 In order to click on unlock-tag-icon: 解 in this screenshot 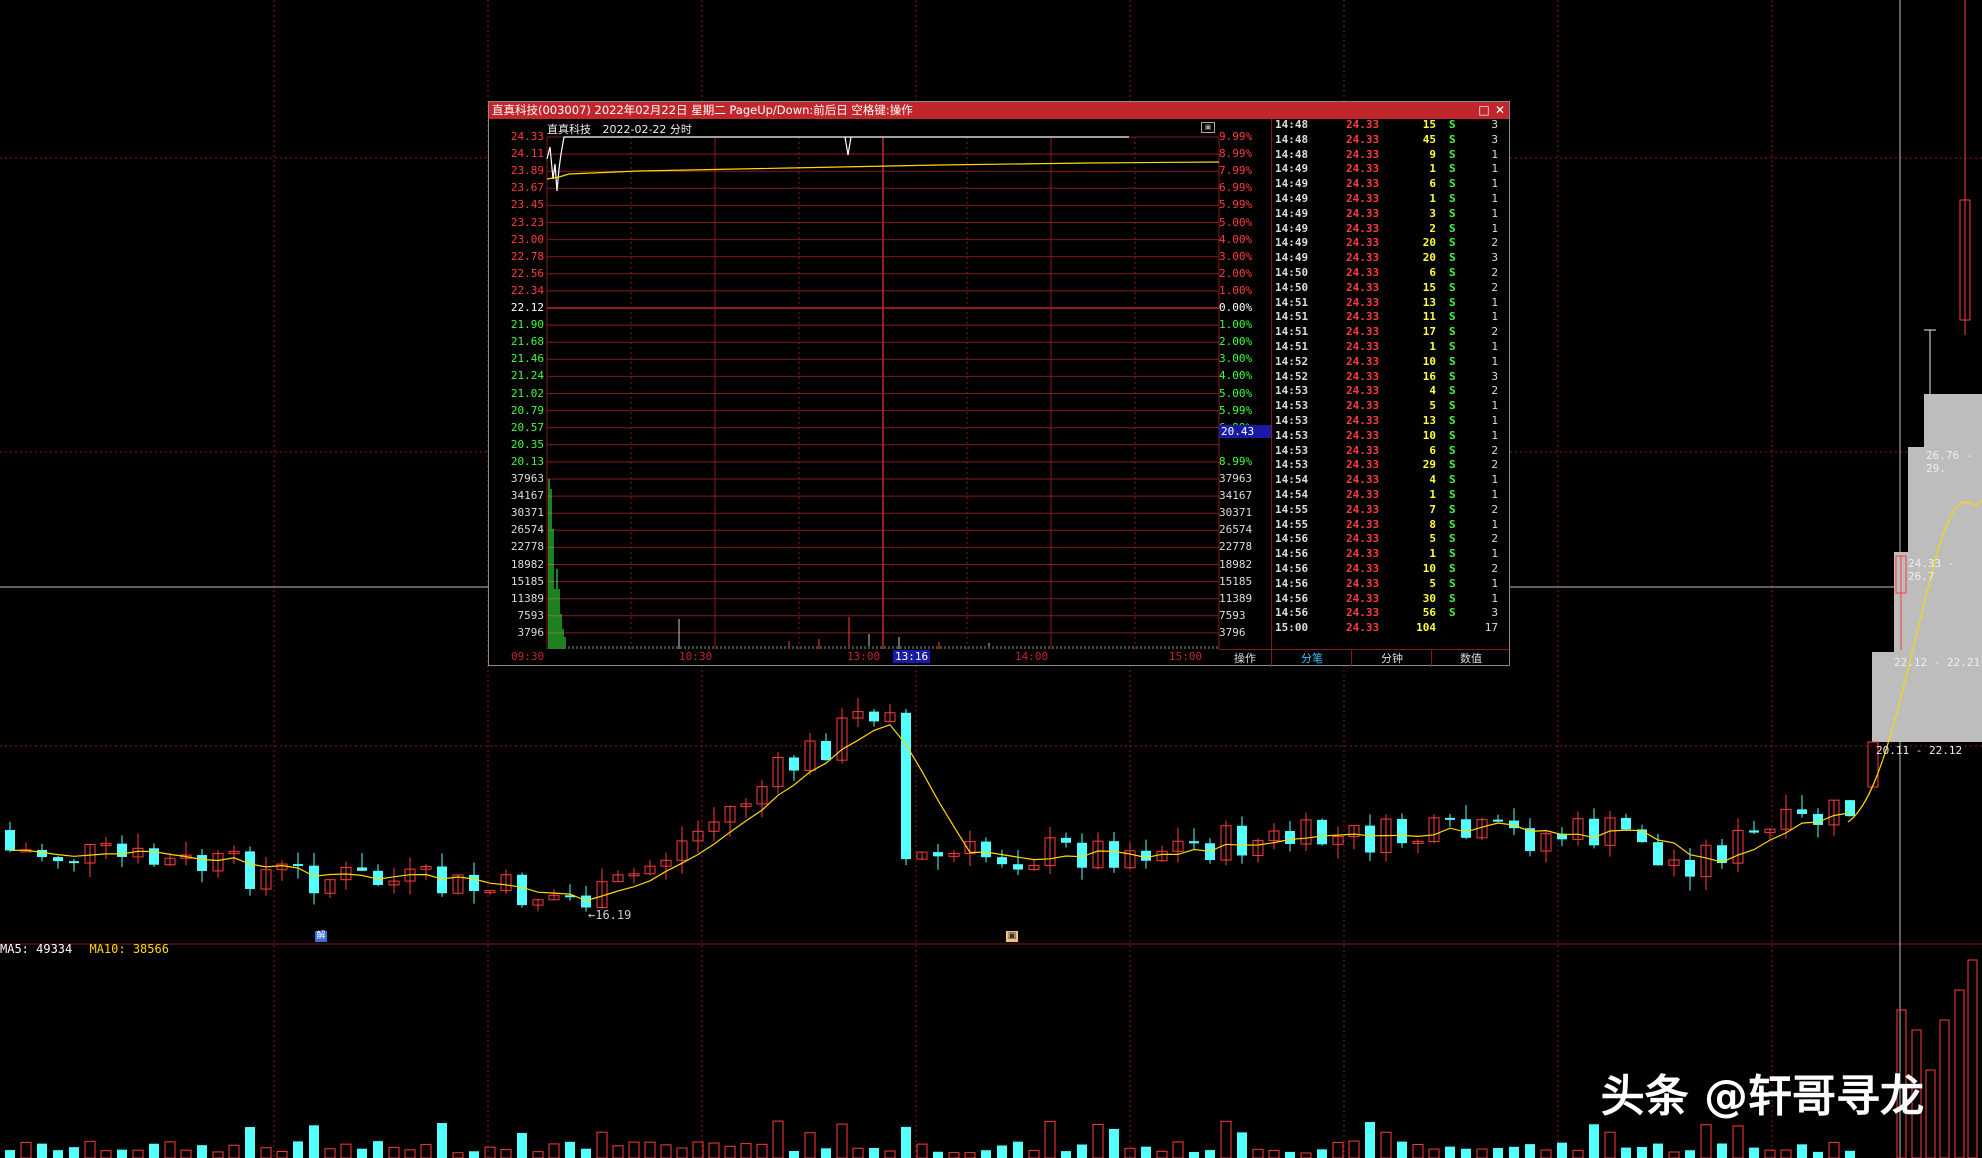, I will do `click(321, 936)`.